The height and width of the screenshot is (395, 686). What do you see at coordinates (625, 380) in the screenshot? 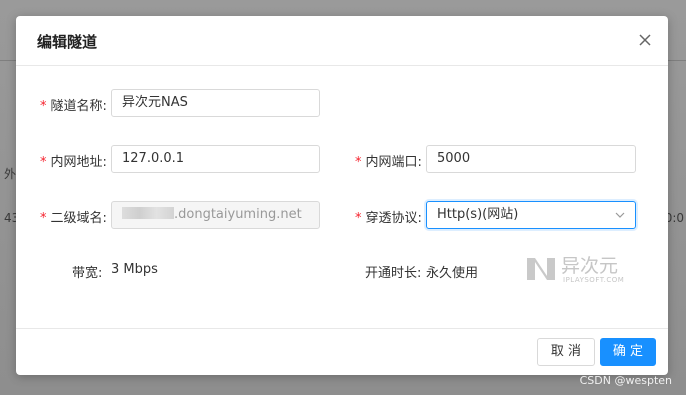
I see `credit-text: CSDN @wespten` at bounding box center [625, 380].